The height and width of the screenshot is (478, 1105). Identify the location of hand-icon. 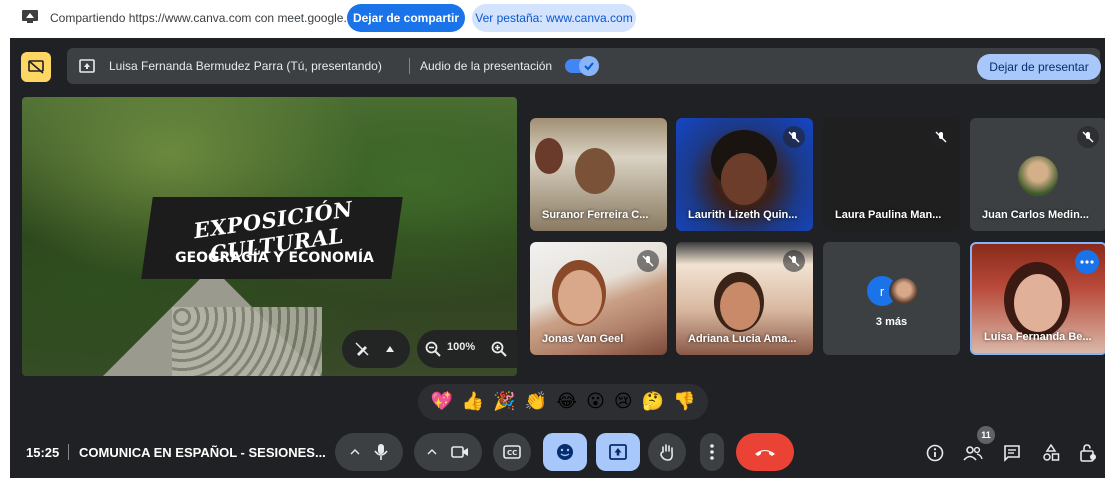
(666, 452).